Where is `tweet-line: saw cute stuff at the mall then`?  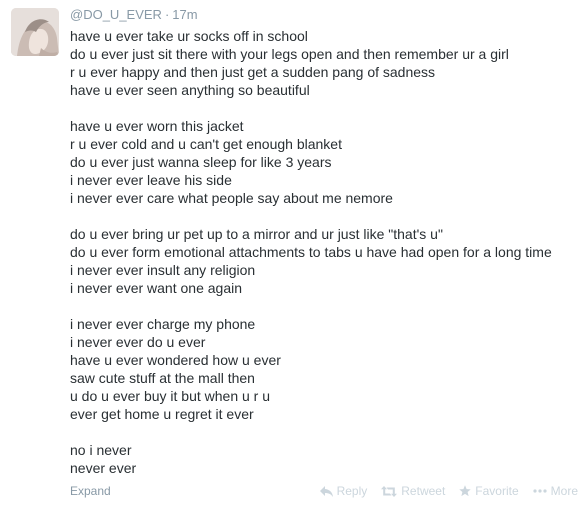 tweet-line: saw cute stuff at the mall then is located at coordinates (162, 378).